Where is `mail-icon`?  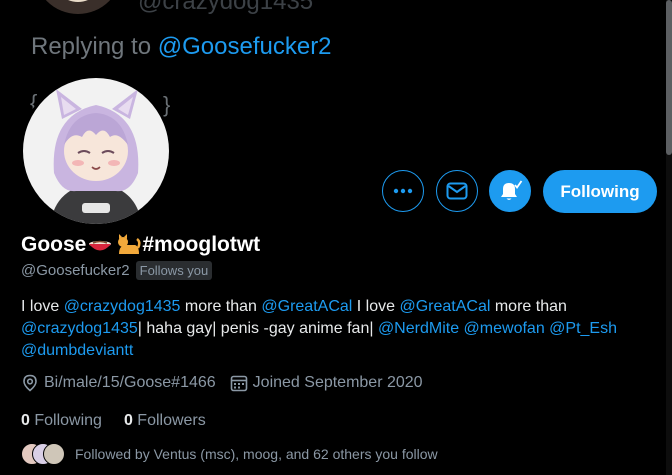
mail-icon is located at coordinates (457, 191).